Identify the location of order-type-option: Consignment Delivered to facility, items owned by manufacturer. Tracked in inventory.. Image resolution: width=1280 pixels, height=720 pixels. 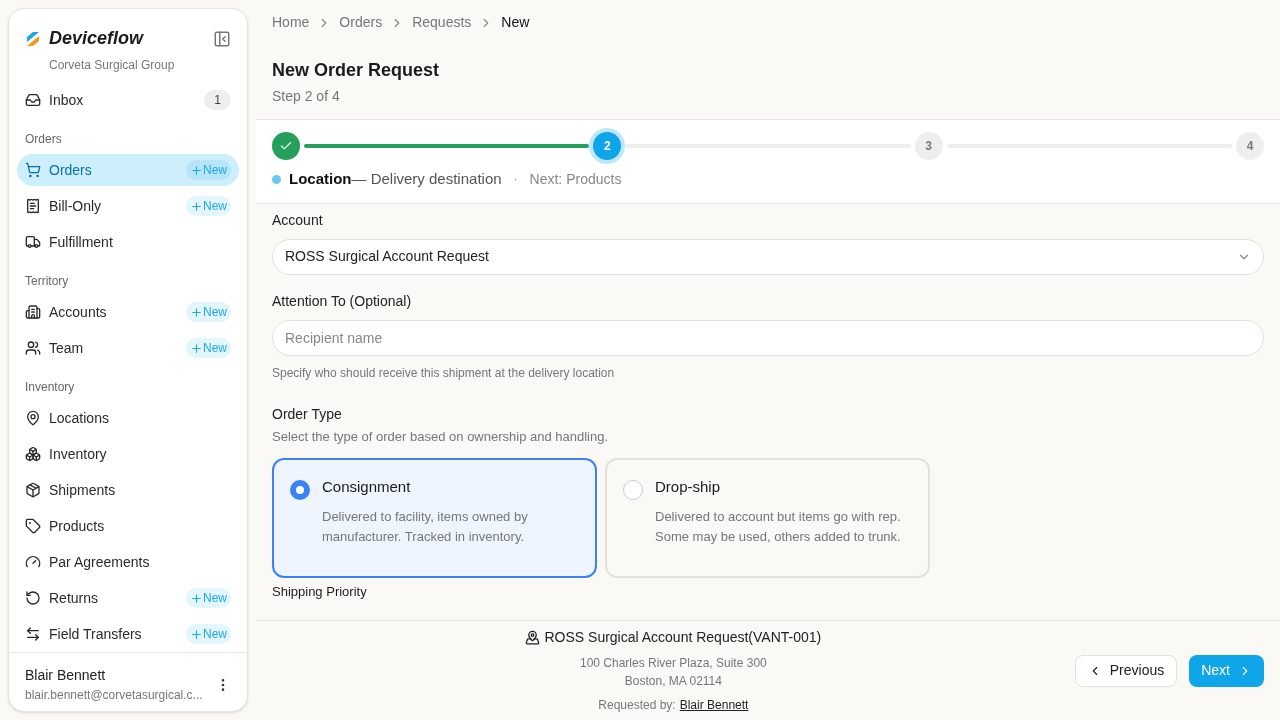
(434, 518).